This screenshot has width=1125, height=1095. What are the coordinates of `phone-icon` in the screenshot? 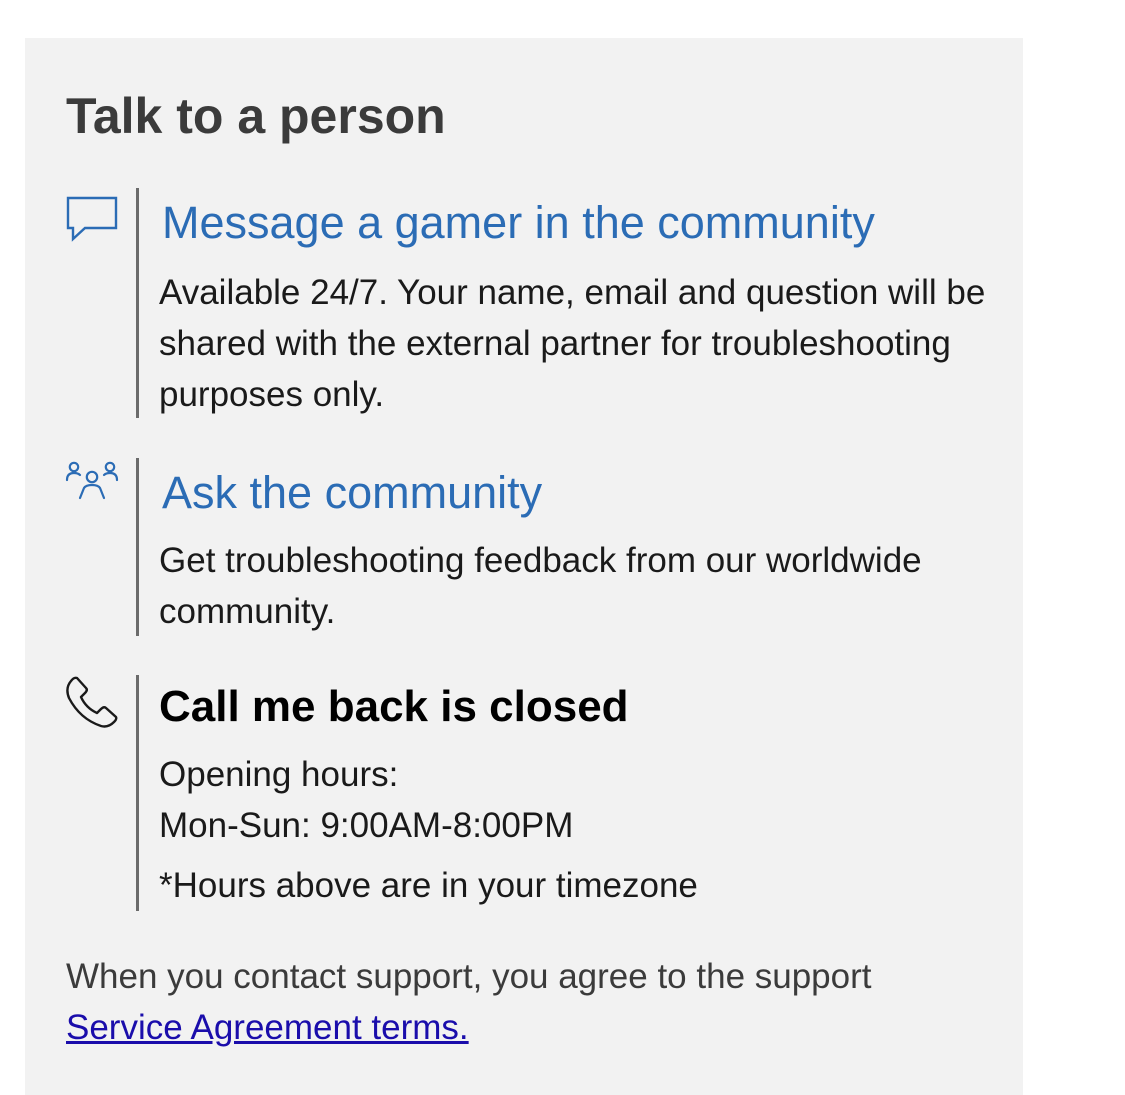 It's located at (92, 702).